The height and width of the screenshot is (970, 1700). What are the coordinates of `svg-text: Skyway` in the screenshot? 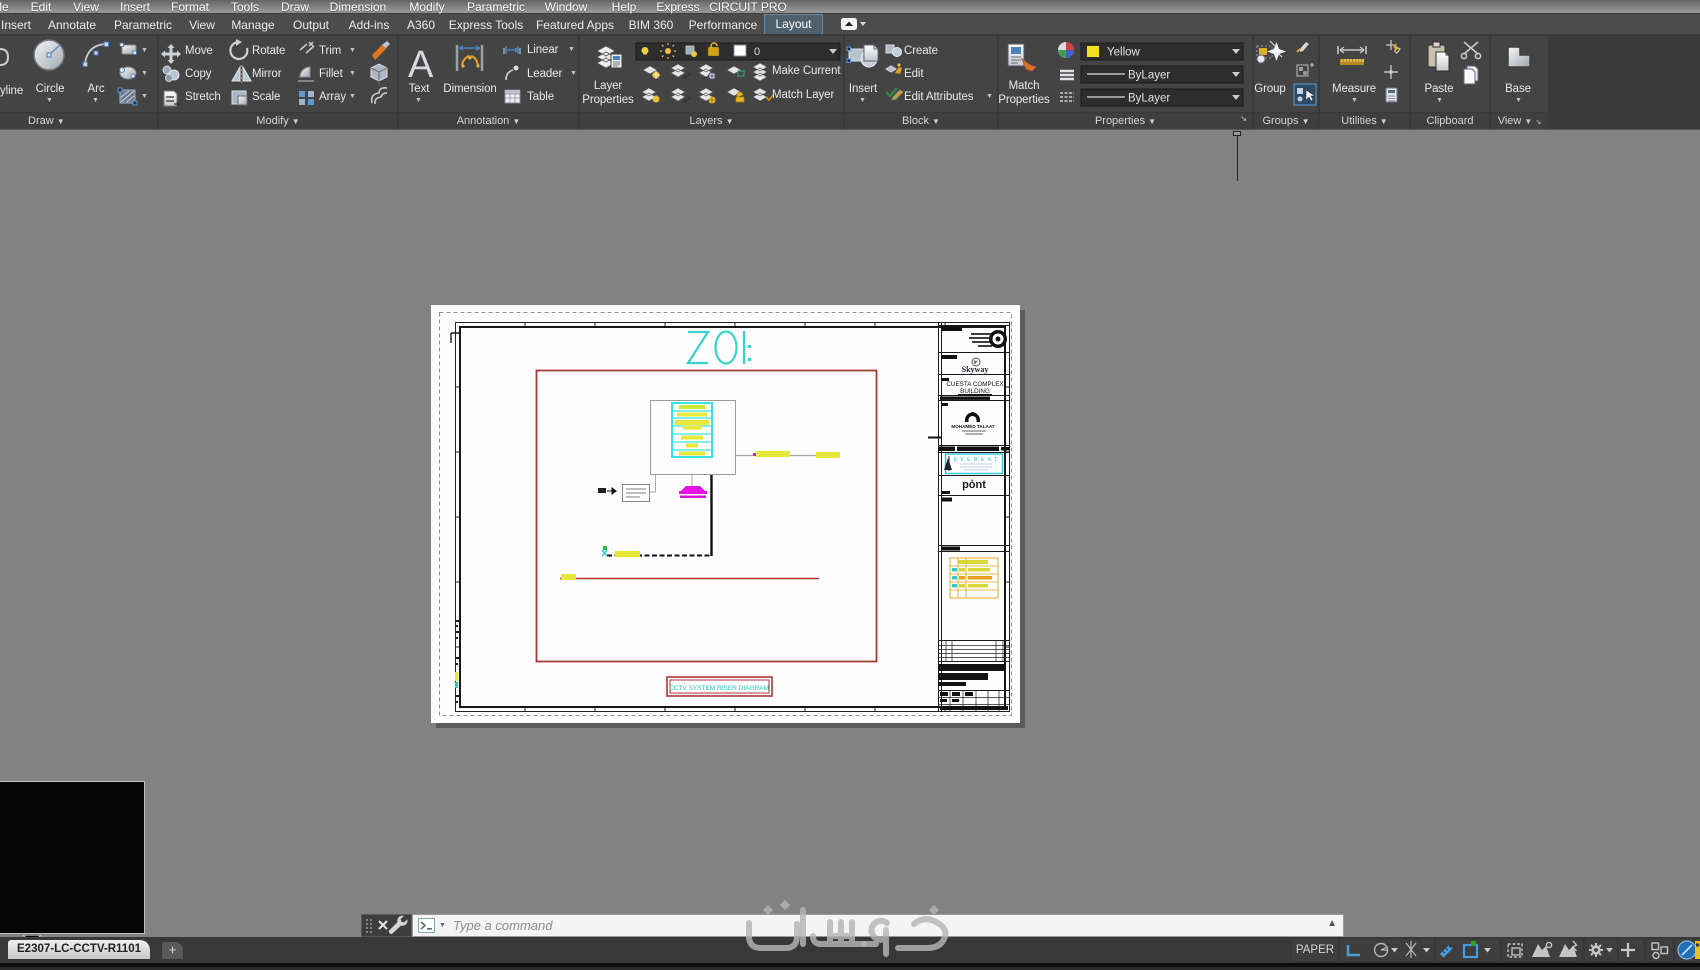 It's located at (975, 369).